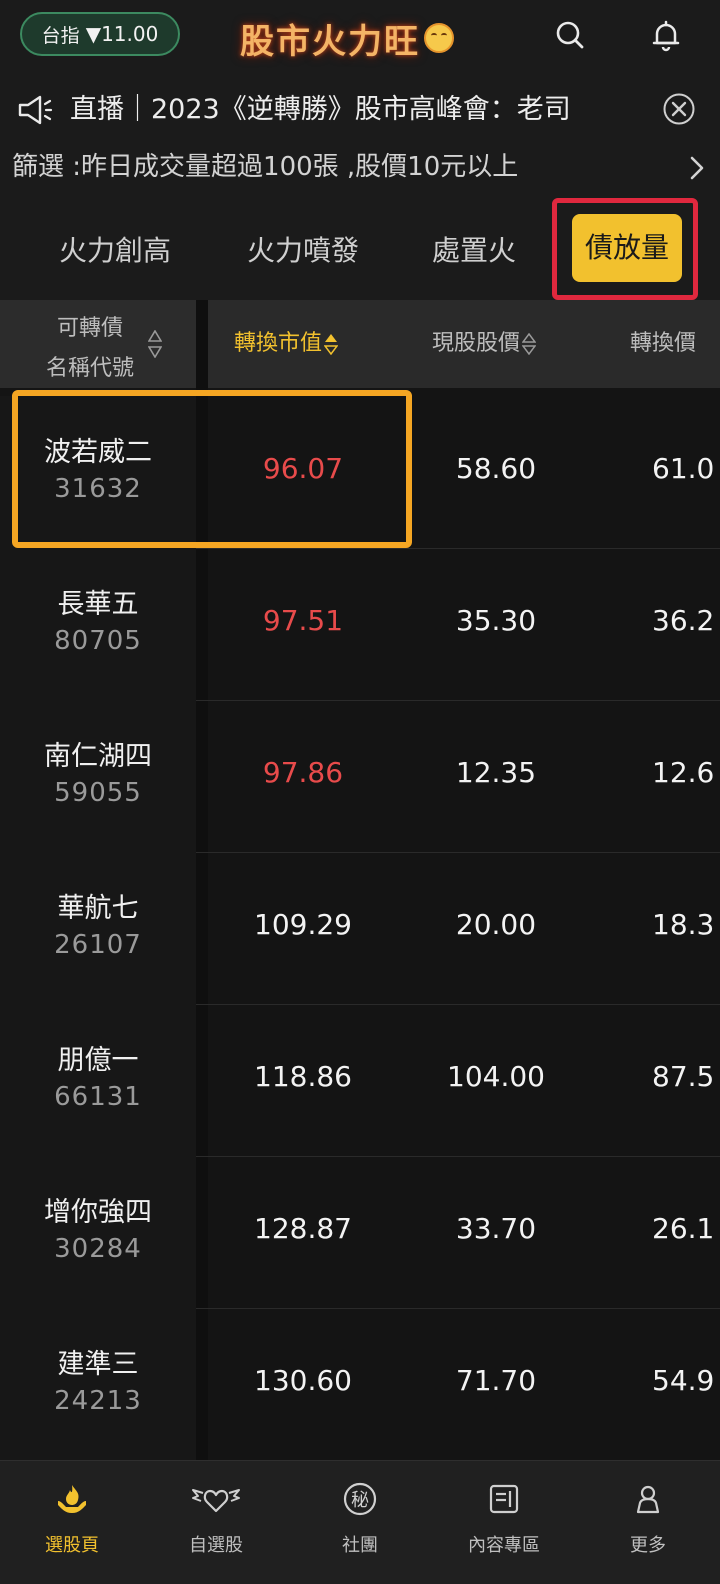  What do you see at coordinates (216, 1545) in the screenshot?
I see `nav-label: 自選股` at bounding box center [216, 1545].